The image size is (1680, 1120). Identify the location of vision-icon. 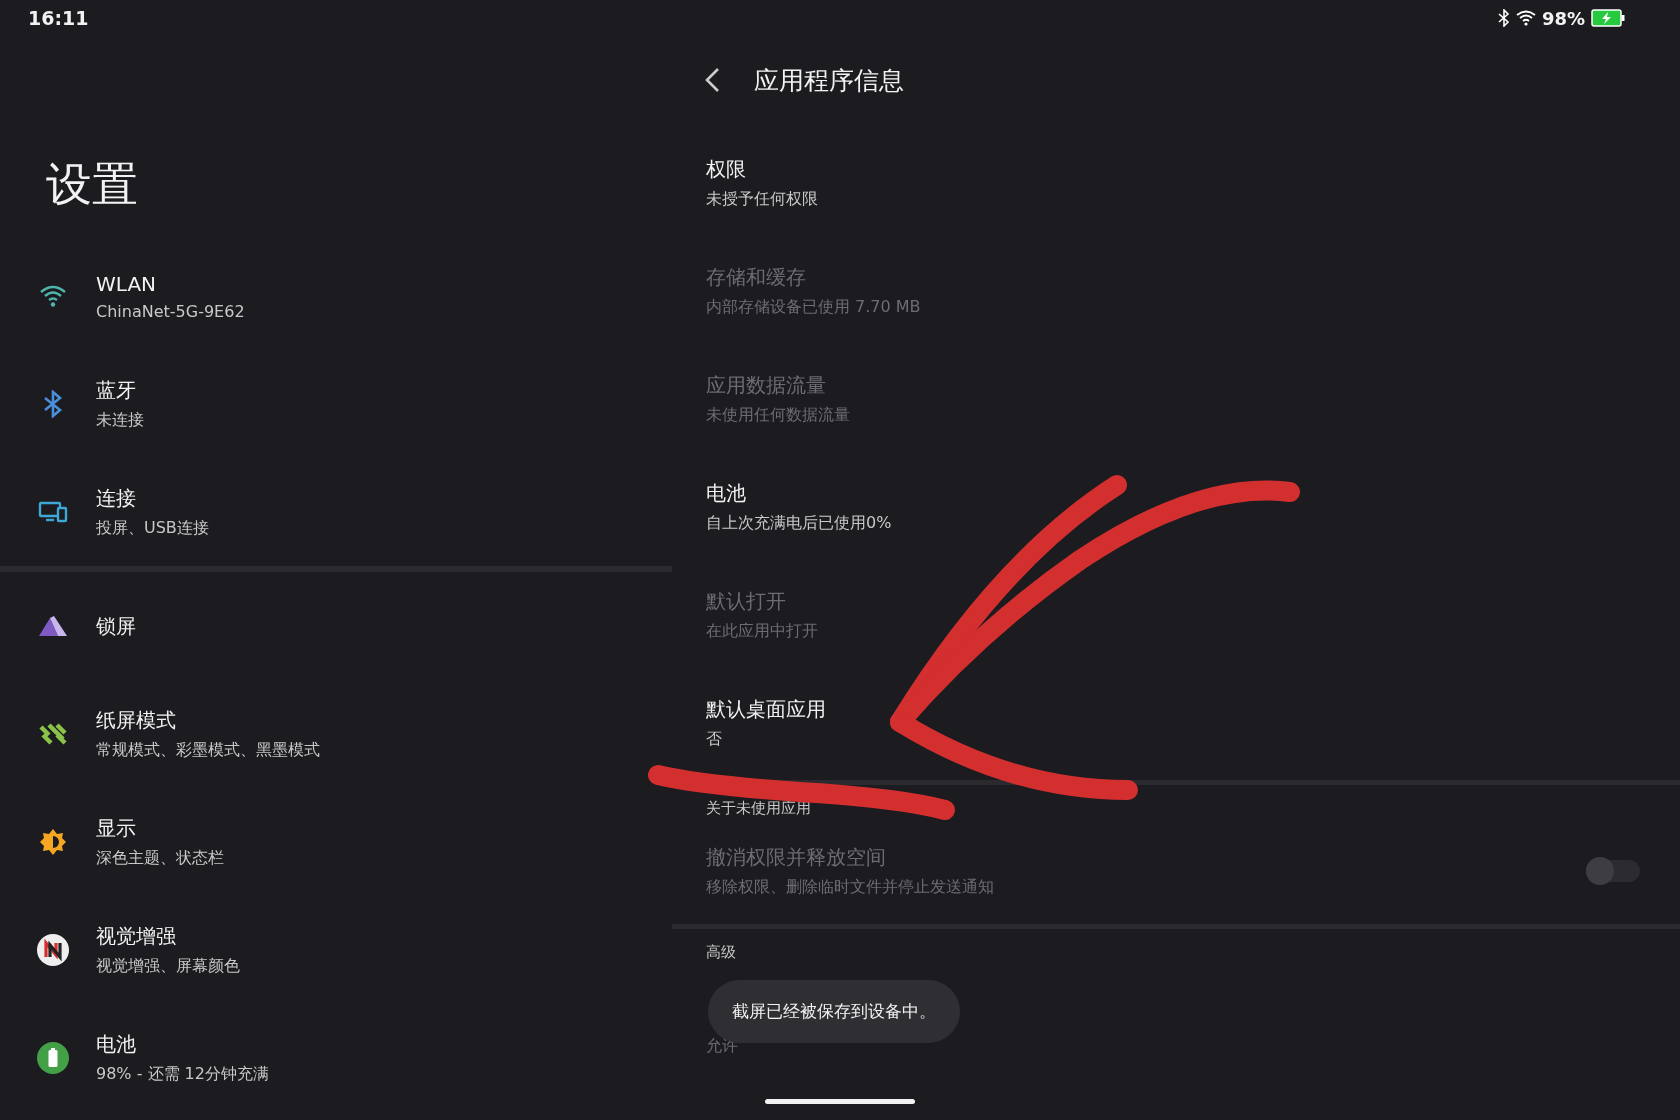
(53, 950).